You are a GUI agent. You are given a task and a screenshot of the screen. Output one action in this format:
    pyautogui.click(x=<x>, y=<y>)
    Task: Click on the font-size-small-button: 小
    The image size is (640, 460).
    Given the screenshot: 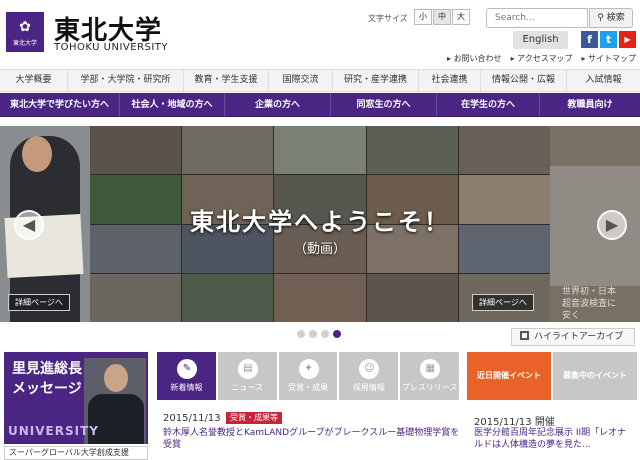 What is the action you would take?
    pyautogui.click(x=423, y=17)
    